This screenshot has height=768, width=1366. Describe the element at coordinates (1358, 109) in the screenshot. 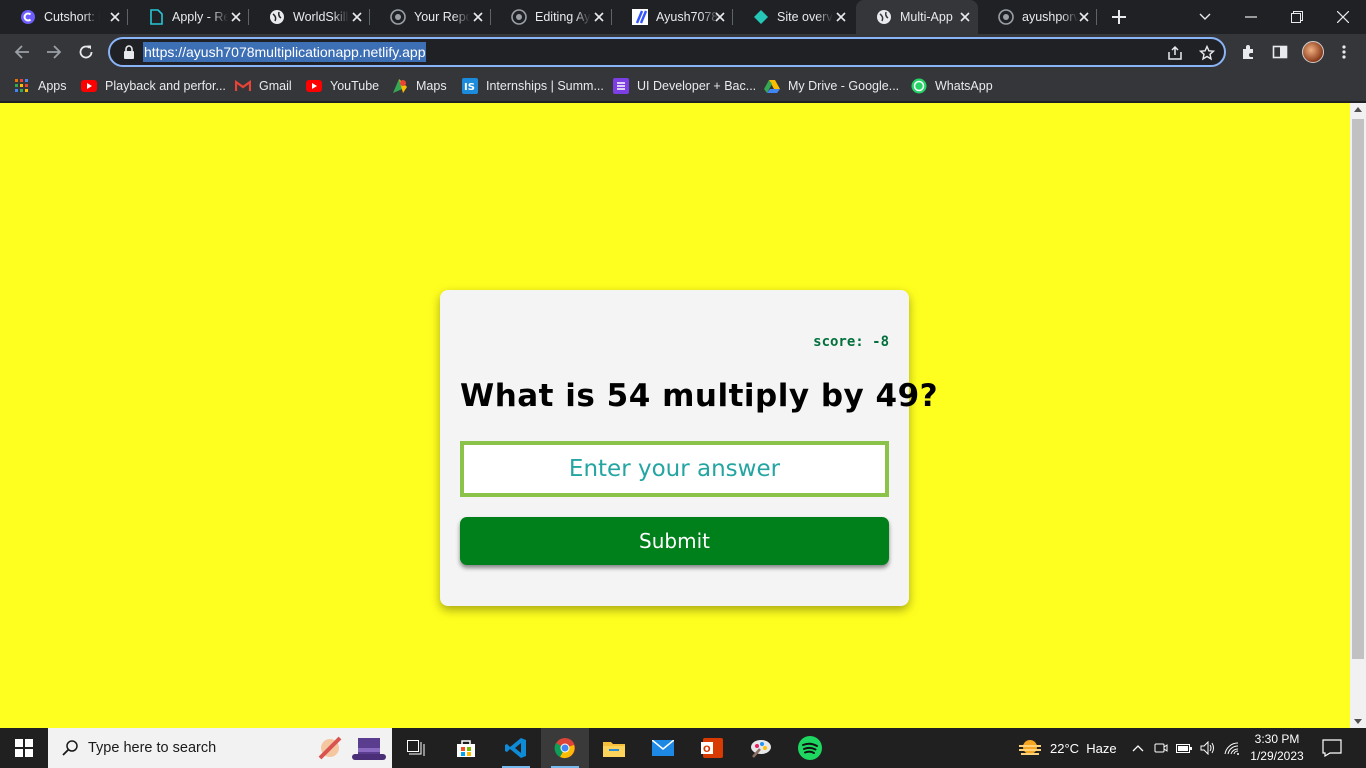

I see `scroll-up-arrow` at that location.